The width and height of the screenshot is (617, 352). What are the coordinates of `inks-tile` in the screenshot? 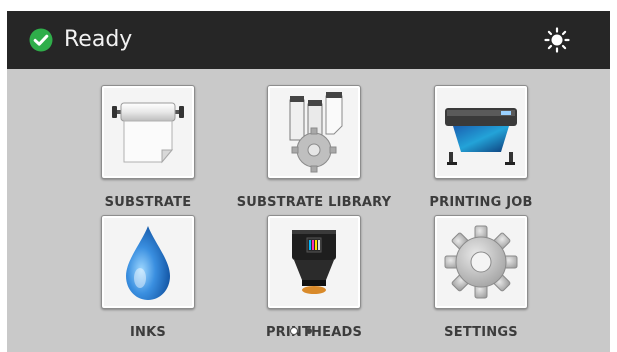 It's located at (148, 262).